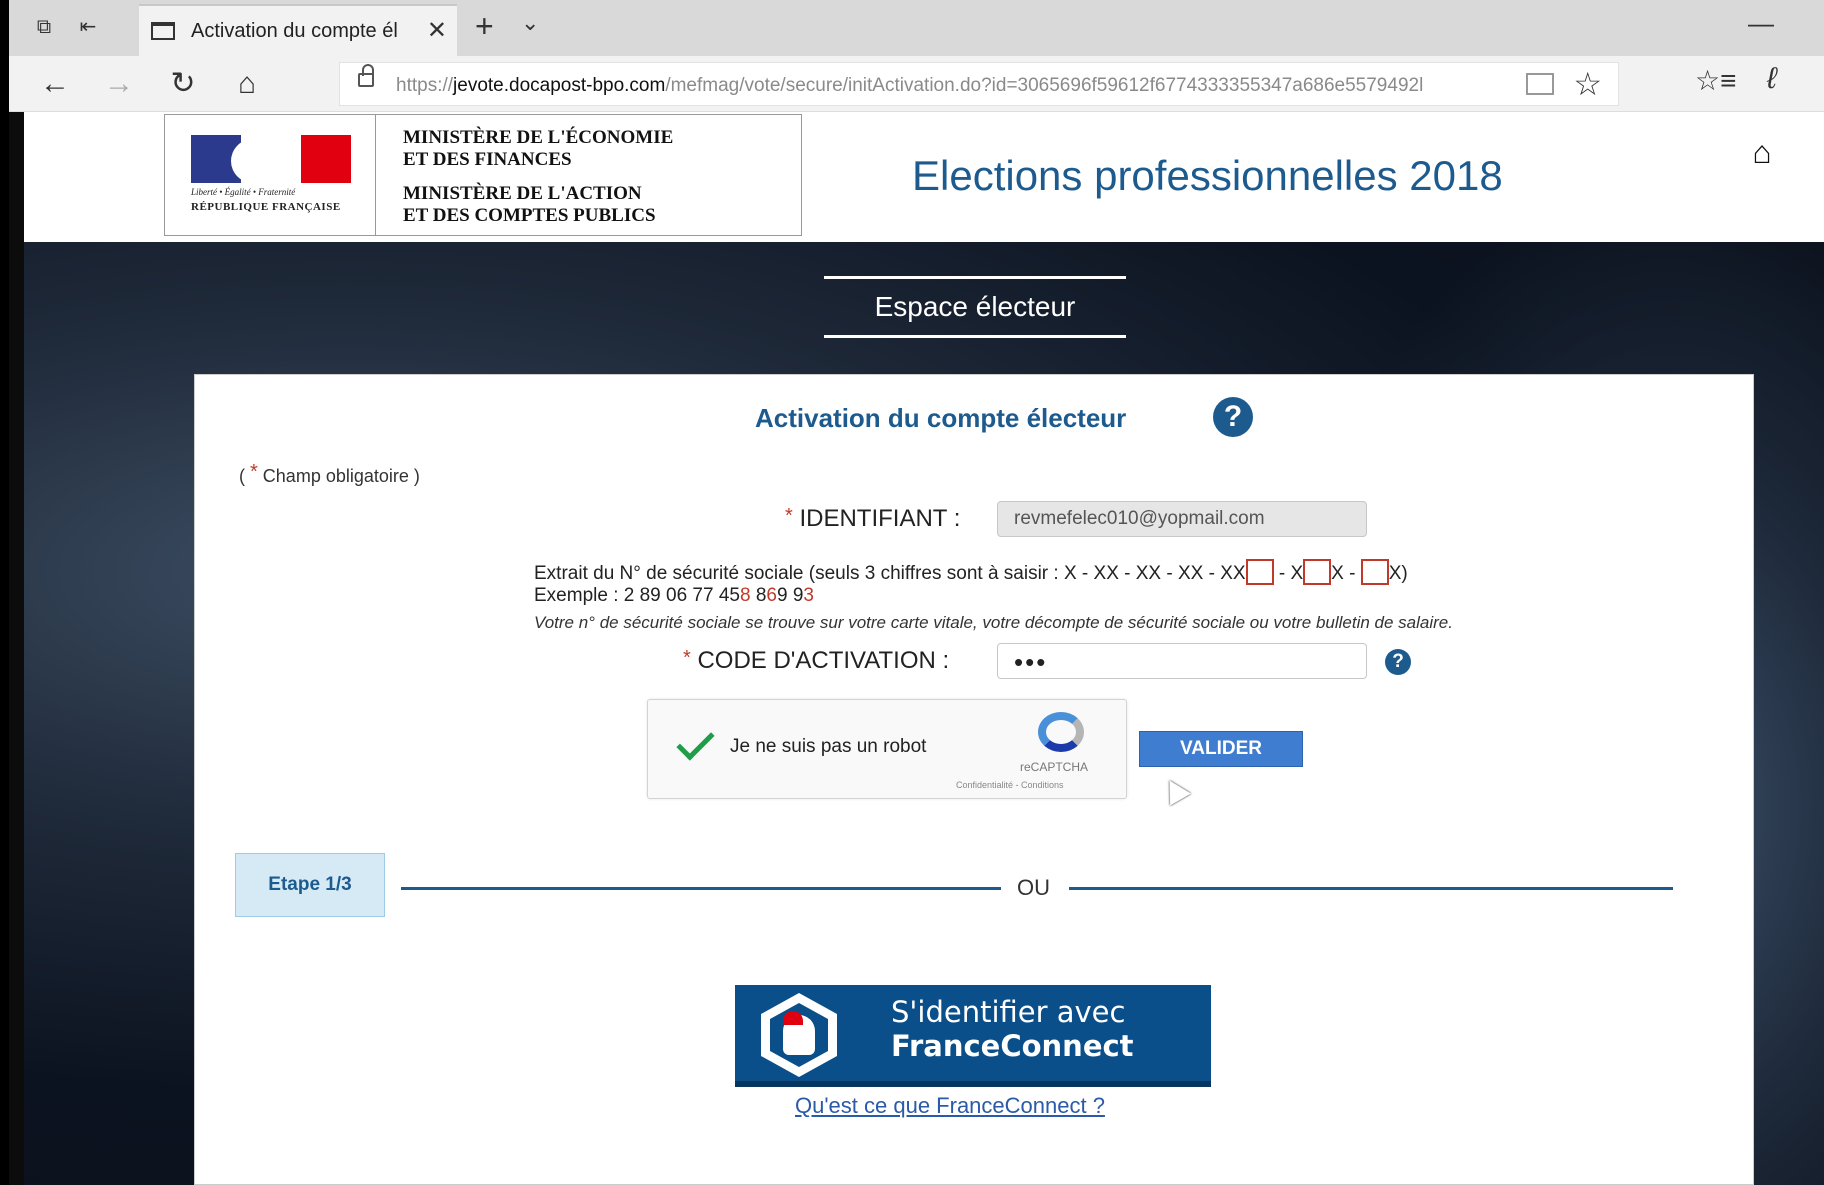 The height and width of the screenshot is (1185, 1824). What do you see at coordinates (941, 418) in the screenshot?
I see `form-title: Activation du compte électeur` at bounding box center [941, 418].